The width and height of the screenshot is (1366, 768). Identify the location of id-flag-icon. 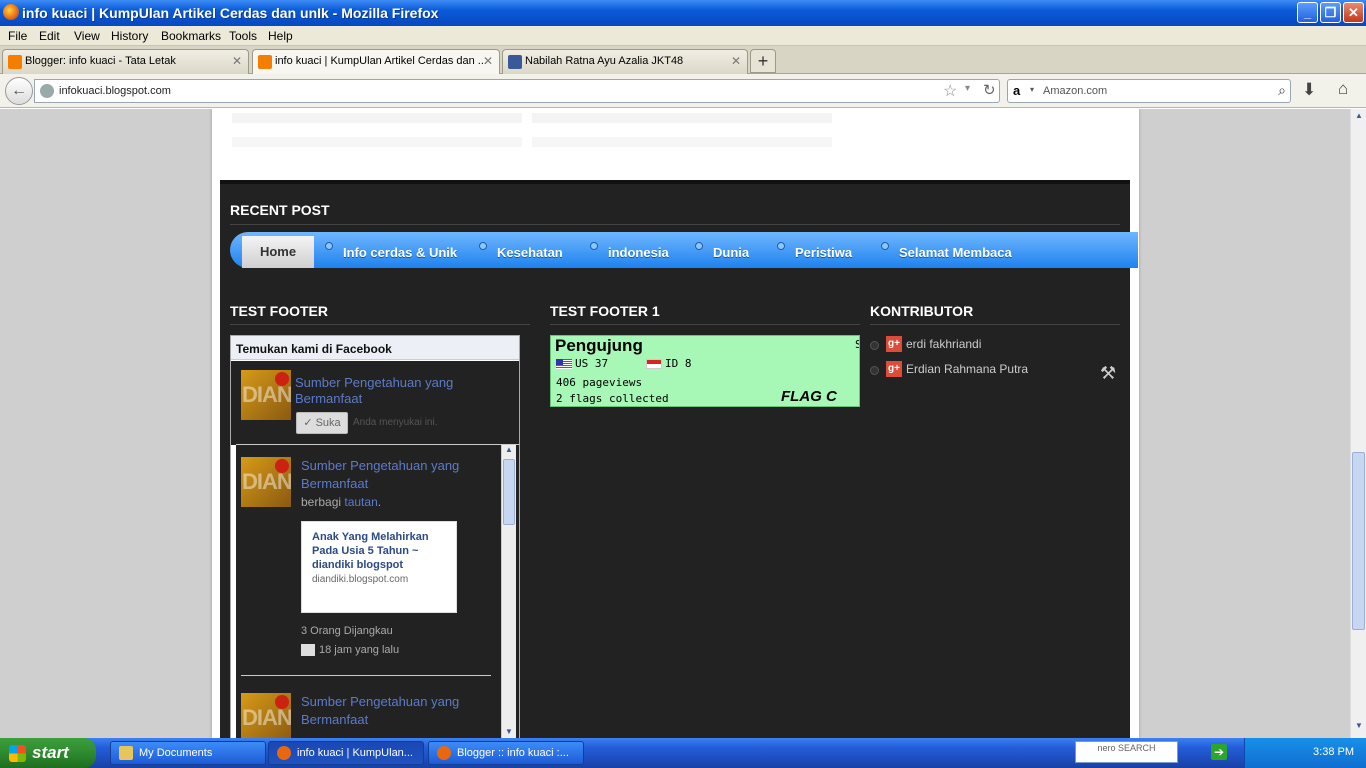
(654, 364).